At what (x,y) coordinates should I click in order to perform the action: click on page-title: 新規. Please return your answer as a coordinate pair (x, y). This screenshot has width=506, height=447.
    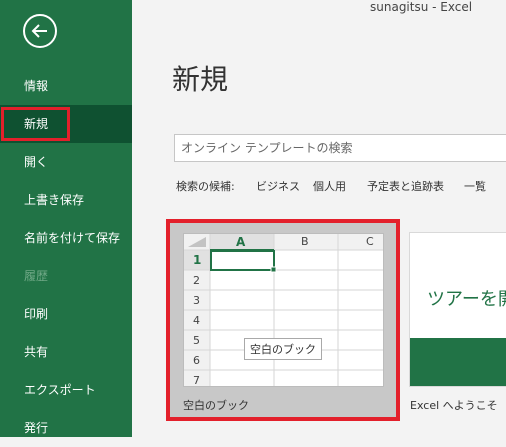
    Looking at the image, I should click on (200, 79).